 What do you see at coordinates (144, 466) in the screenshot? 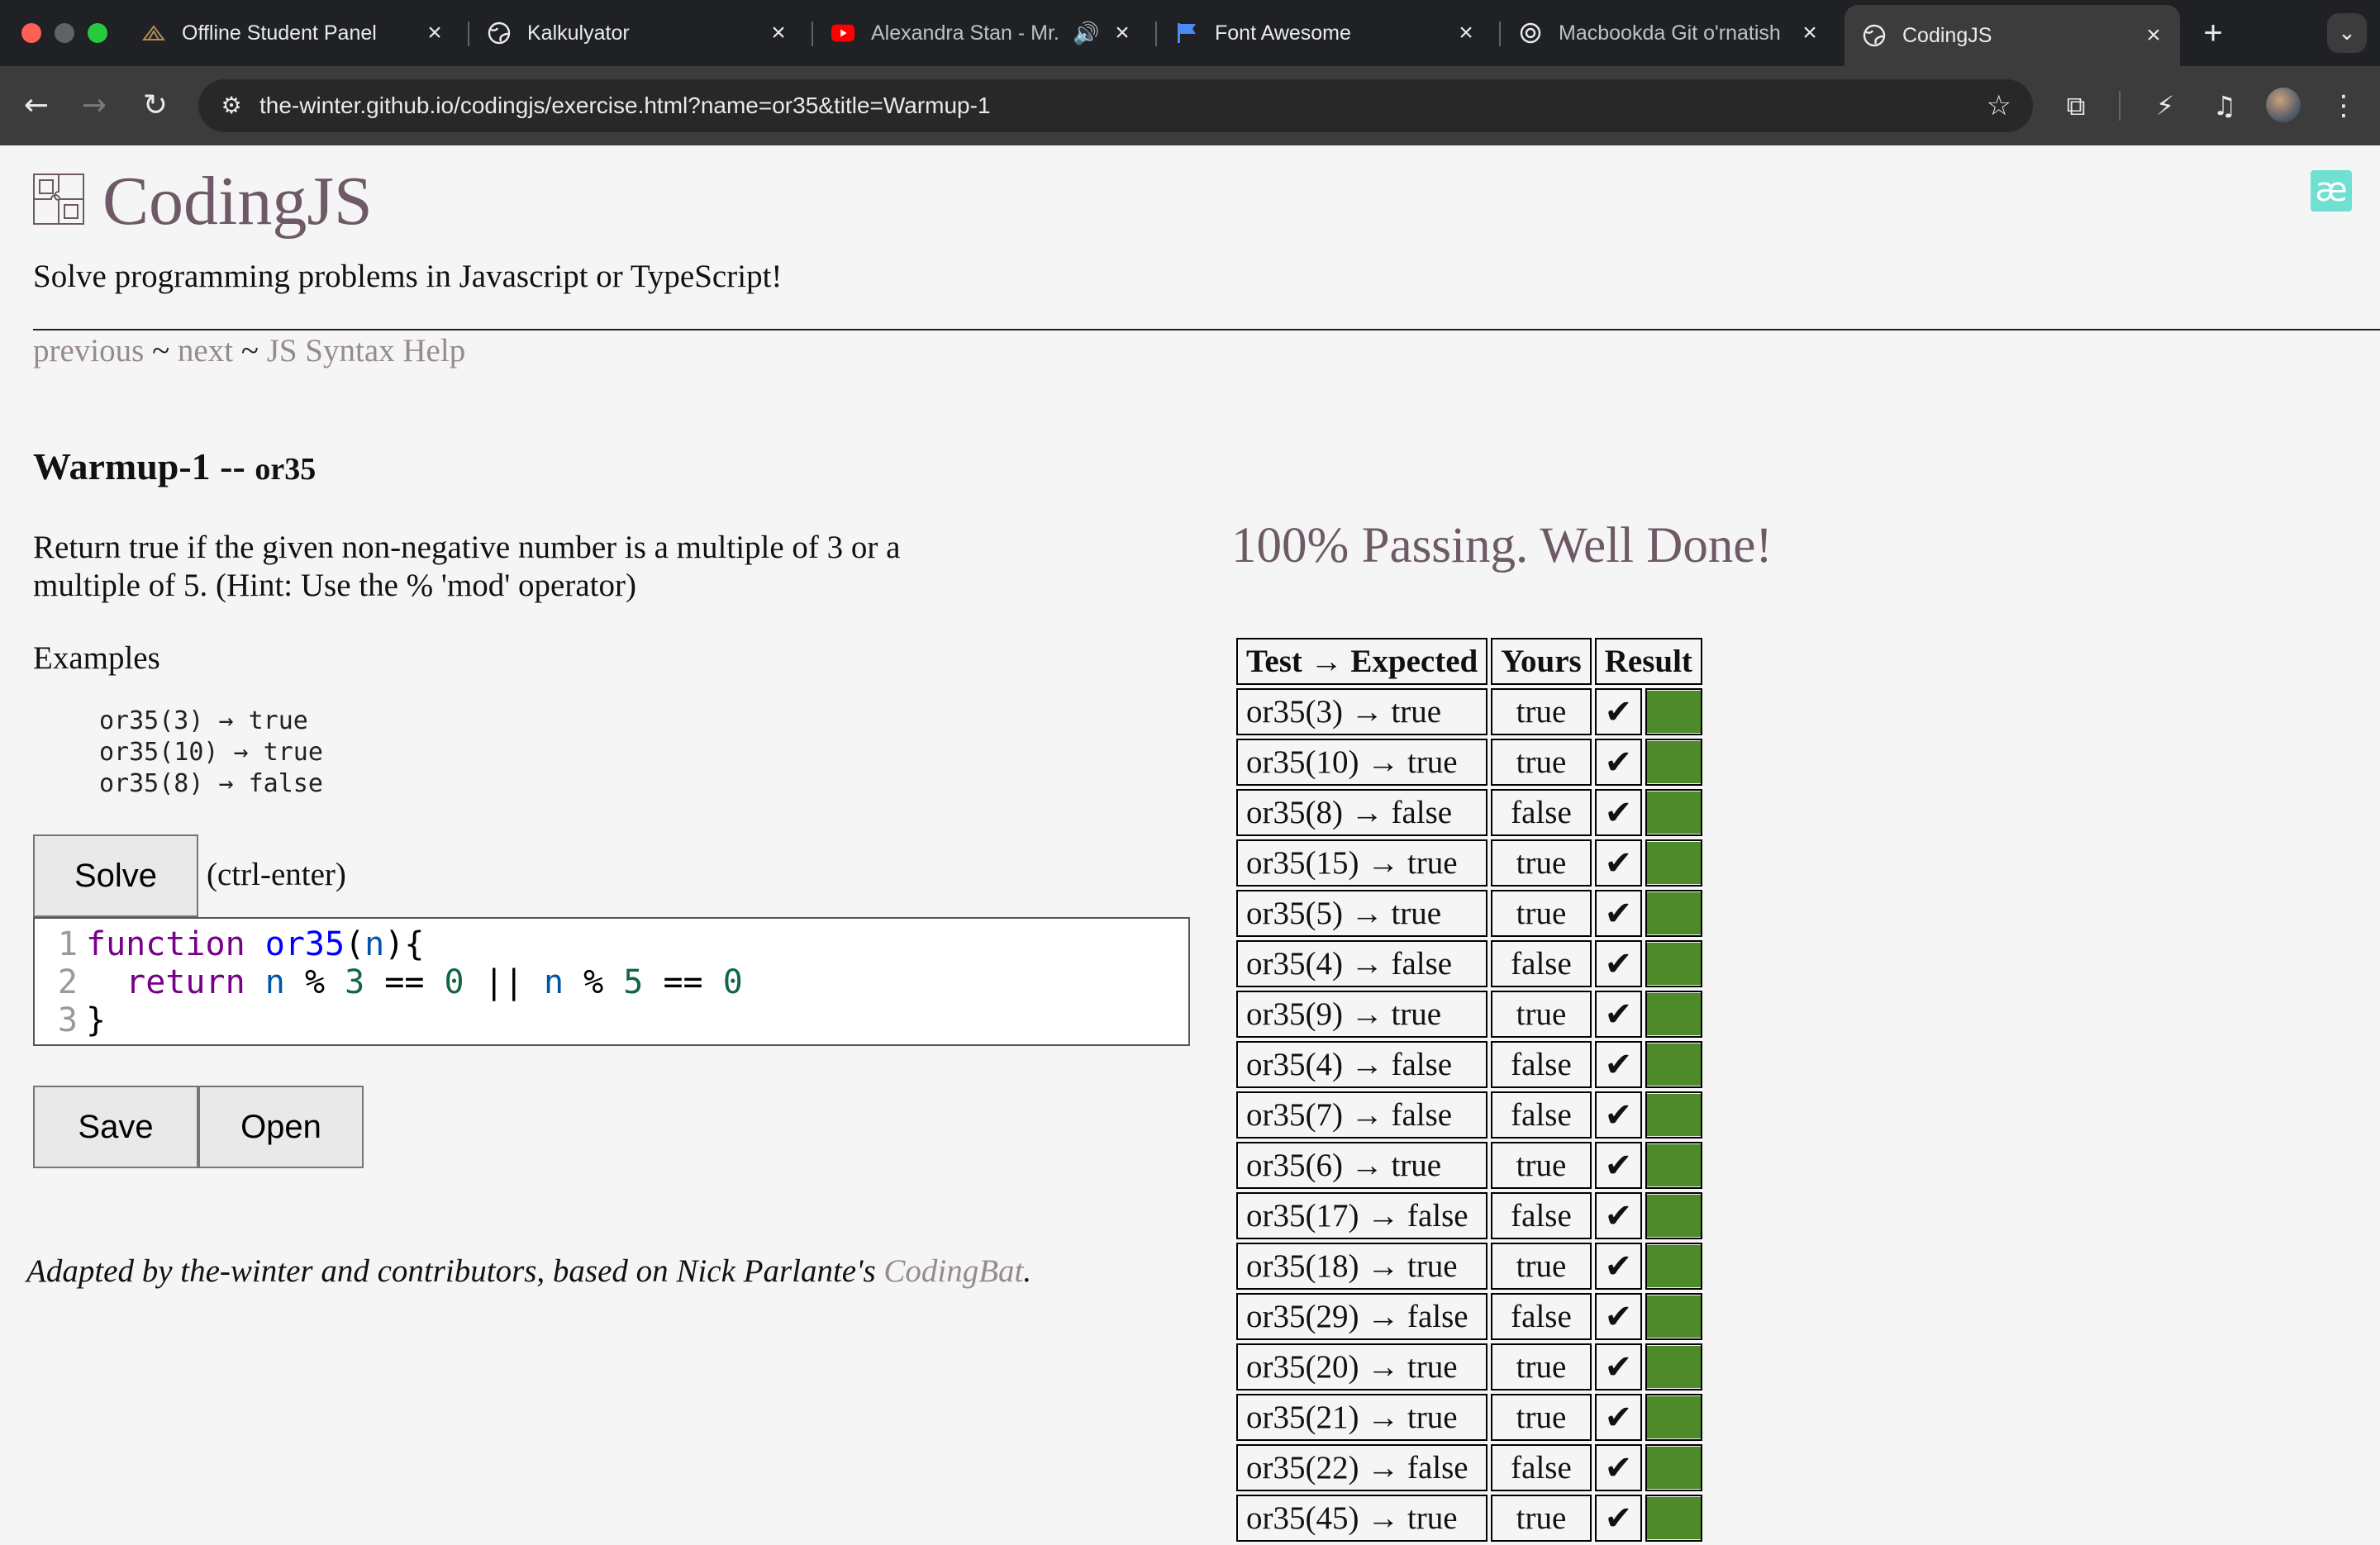
I see `problem-category: Warmup-1 --` at bounding box center [144, 466].